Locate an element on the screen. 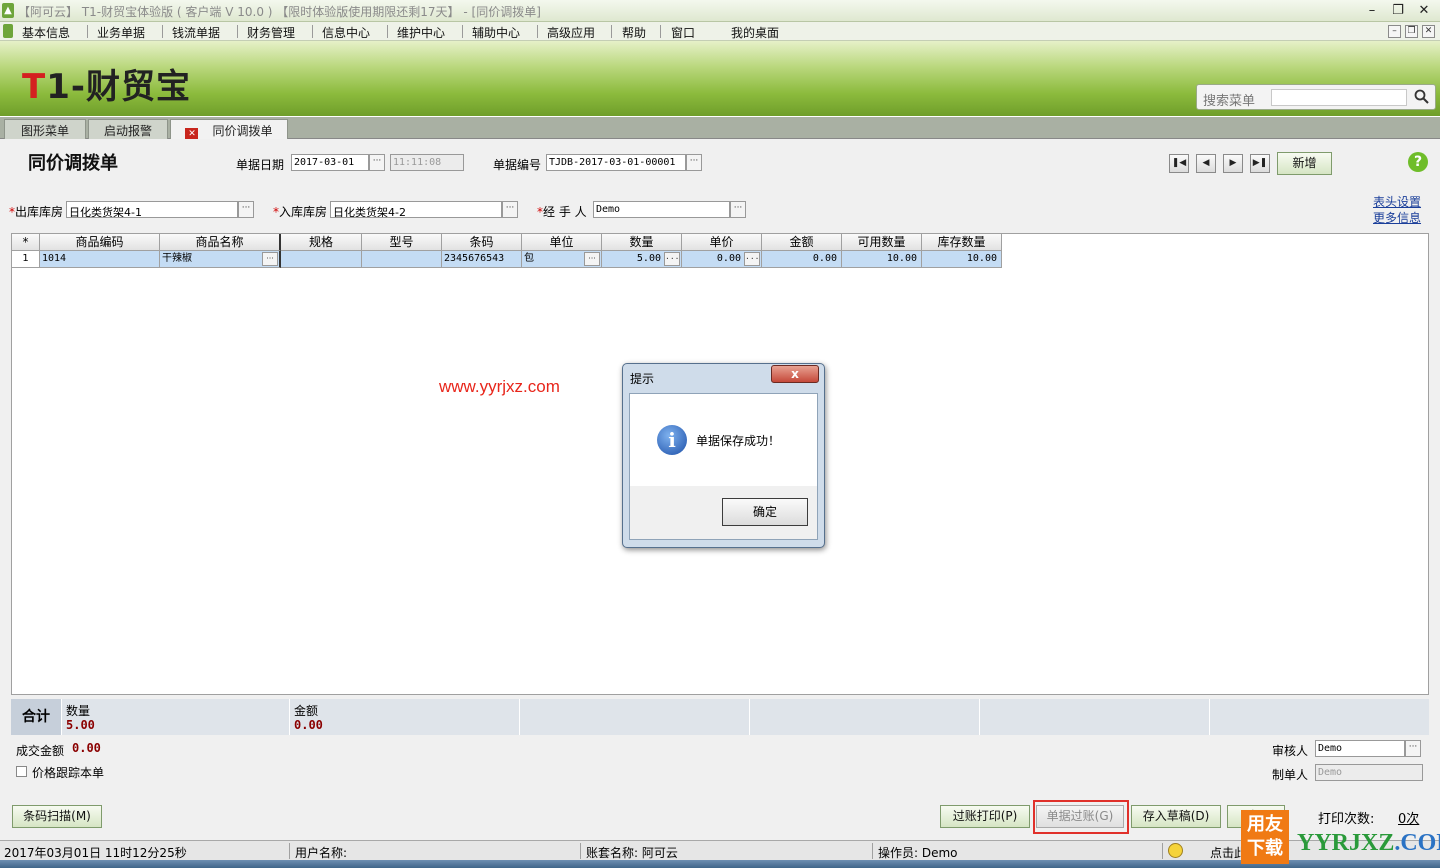  menu-assist: 辅助中心 is located at coordinates (496, 32).